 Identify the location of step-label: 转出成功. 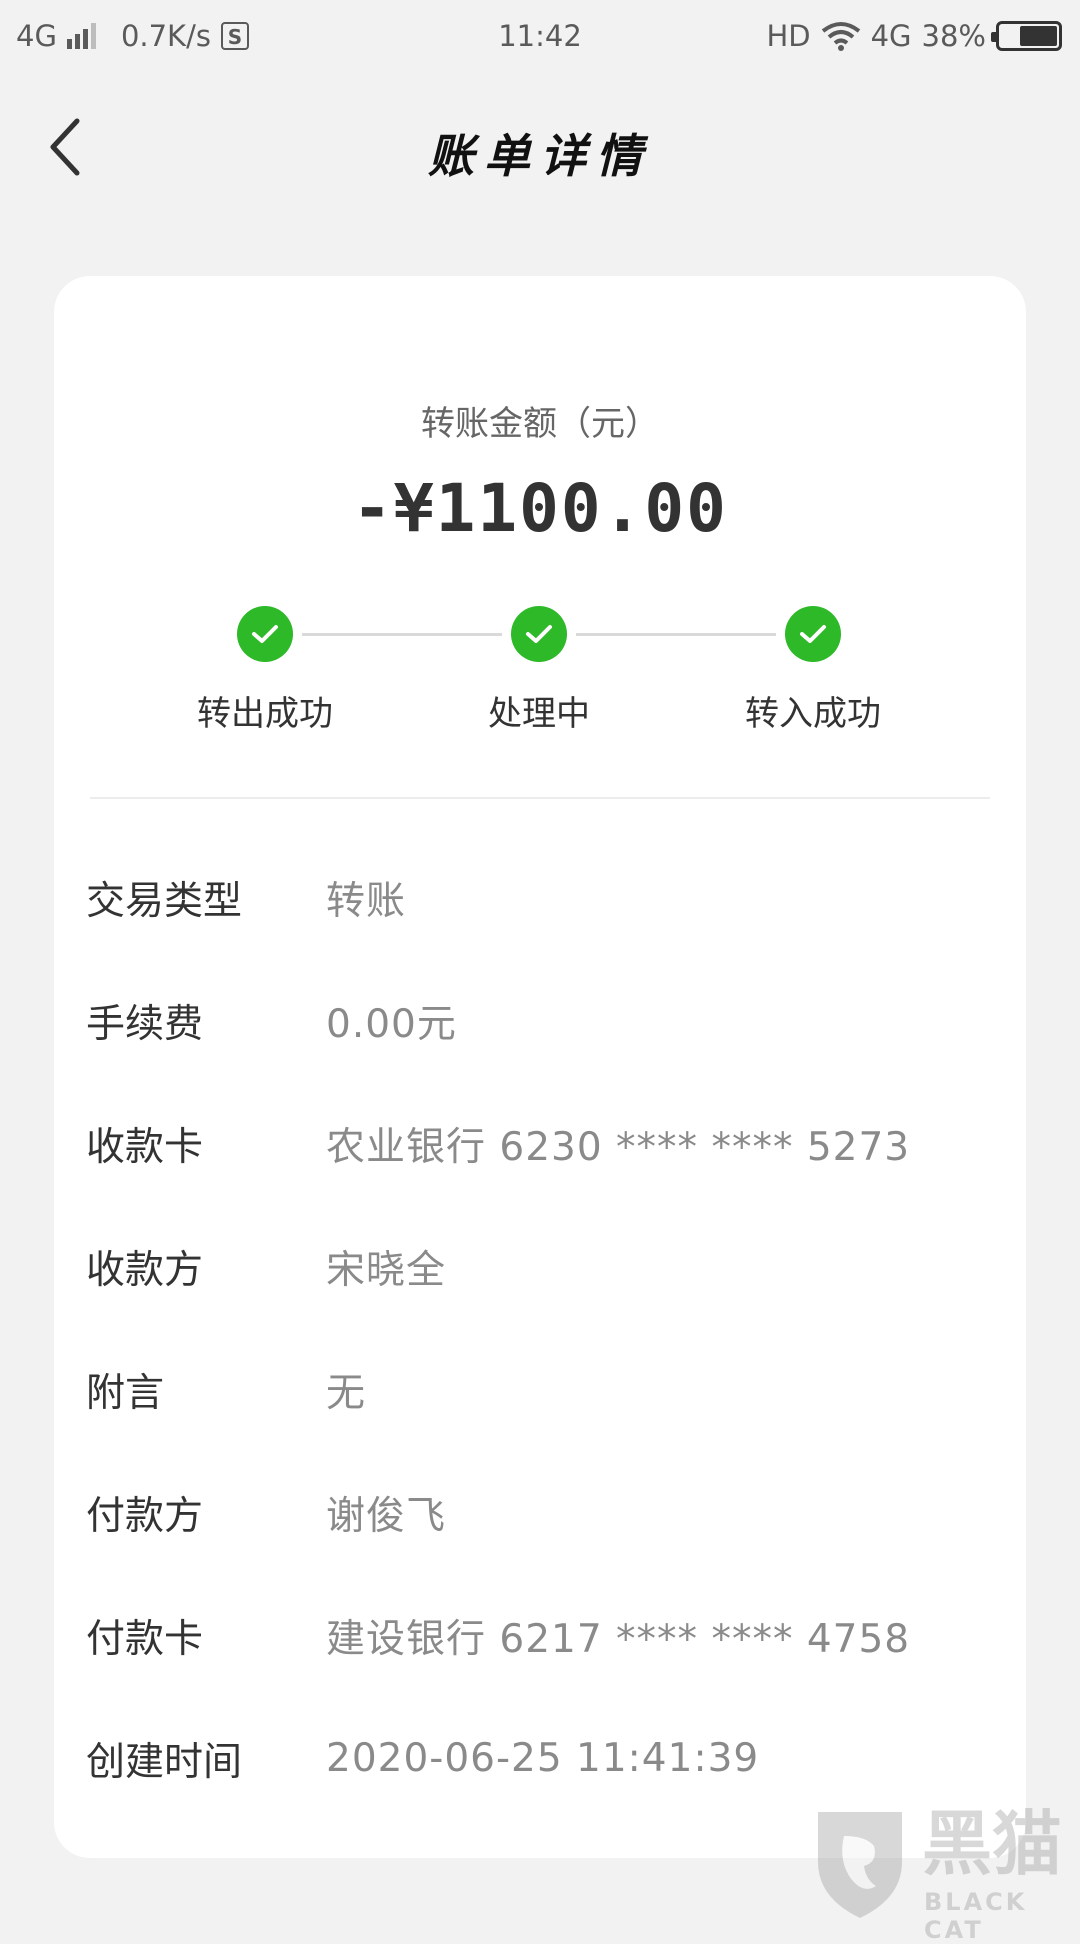
(265, 714).